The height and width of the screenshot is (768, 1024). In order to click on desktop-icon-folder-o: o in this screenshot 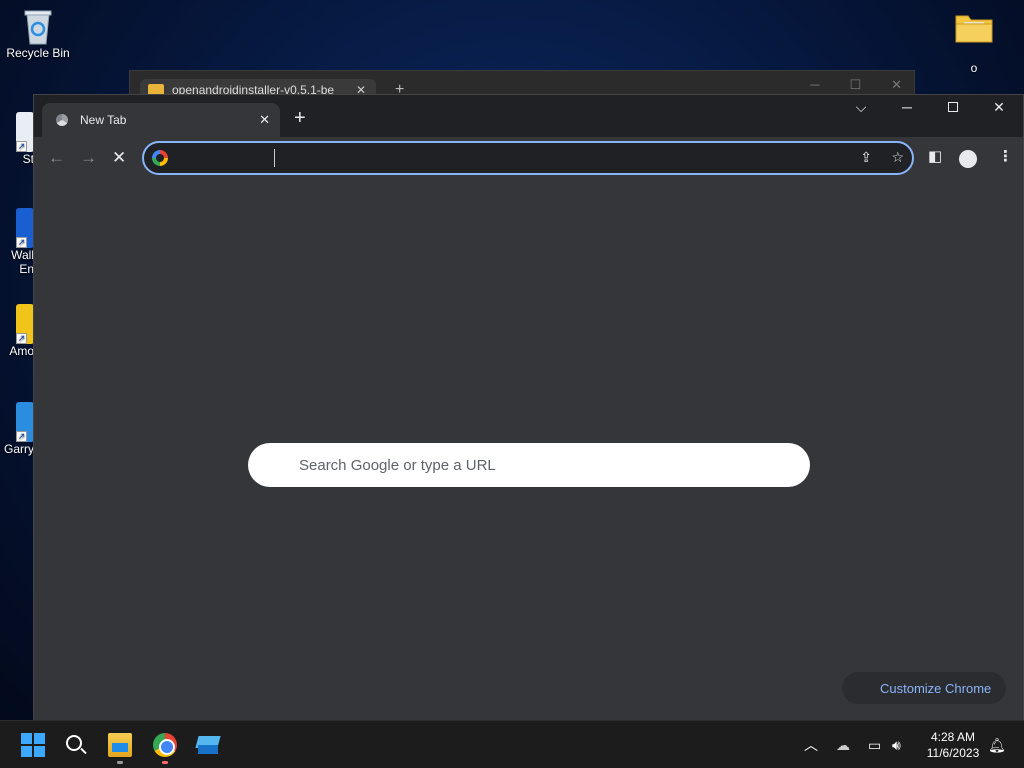, I will do `click(974, 42)`.